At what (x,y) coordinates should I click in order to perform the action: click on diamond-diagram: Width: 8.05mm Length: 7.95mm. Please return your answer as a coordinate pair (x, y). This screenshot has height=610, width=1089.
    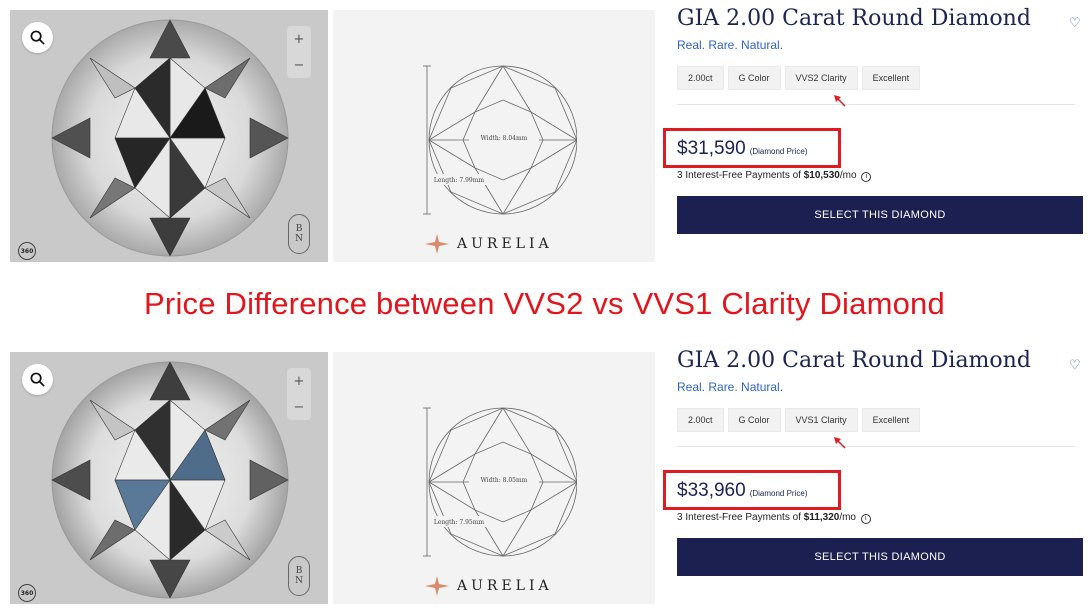
    Looking at the image, I should click on (500, 482).